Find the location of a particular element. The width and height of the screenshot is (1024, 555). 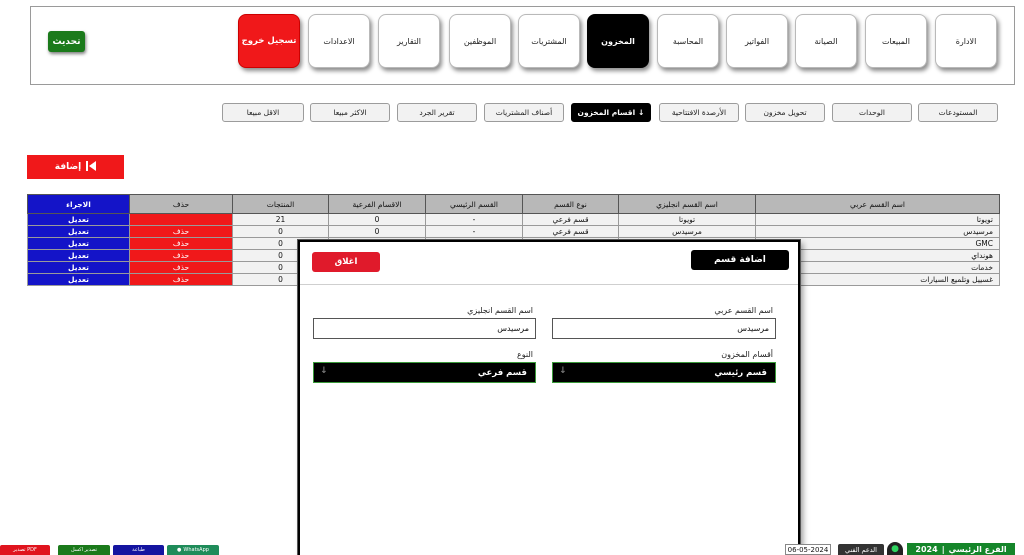

col-header-name-en: اسم القسم انجليزي is located at coordinates (687, 204).